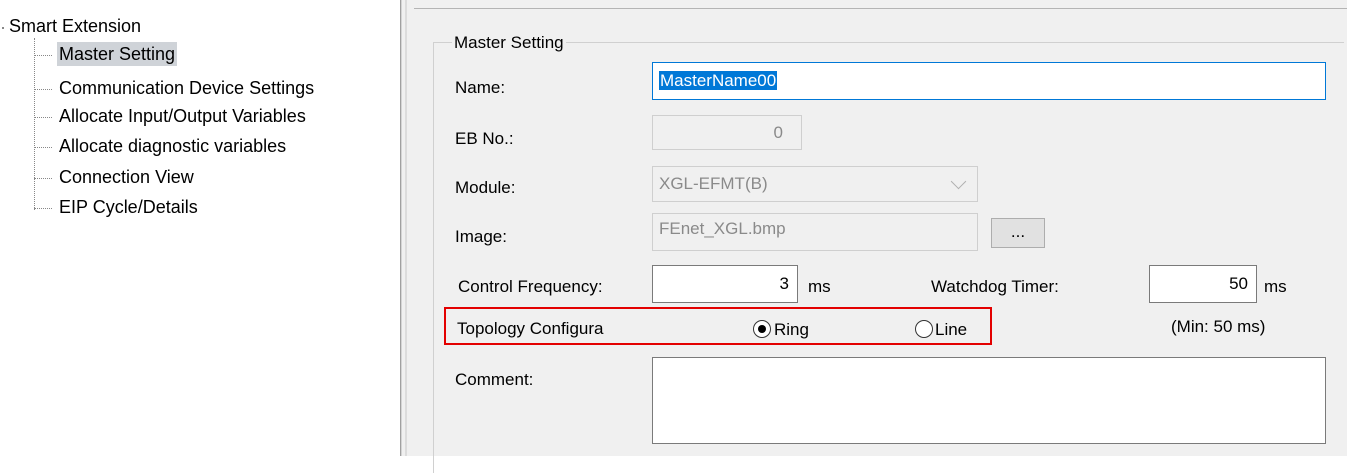 The height and width of the screenshot is (473, 1347). What do you see at coordinates (713, 183) in the screenshot?
I see `module-value: XGL-EFMT(B)` at bounding box center [713, 183].